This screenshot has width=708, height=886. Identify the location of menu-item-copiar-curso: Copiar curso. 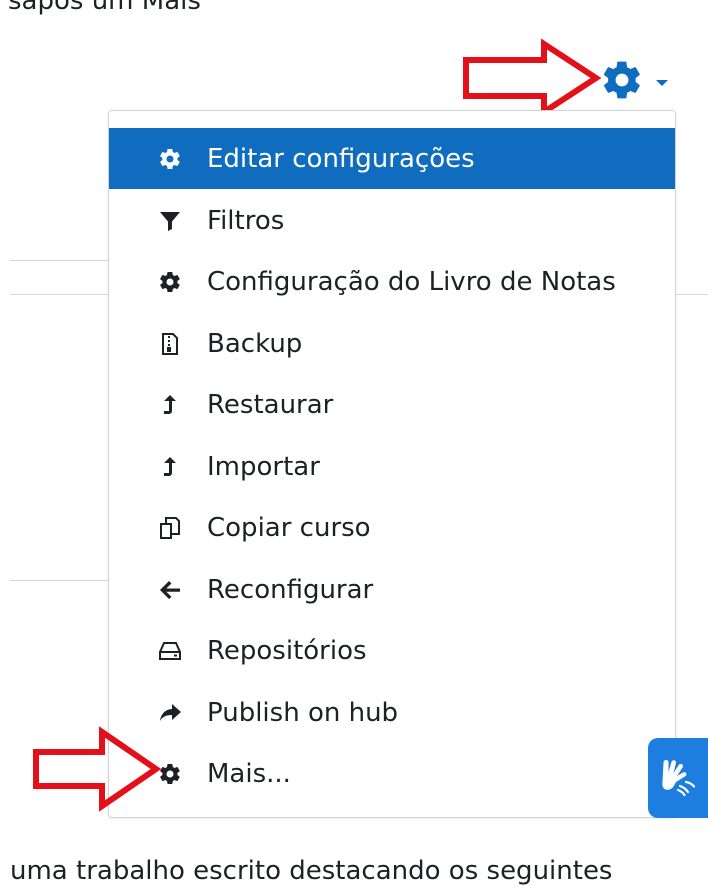
(392, 527).